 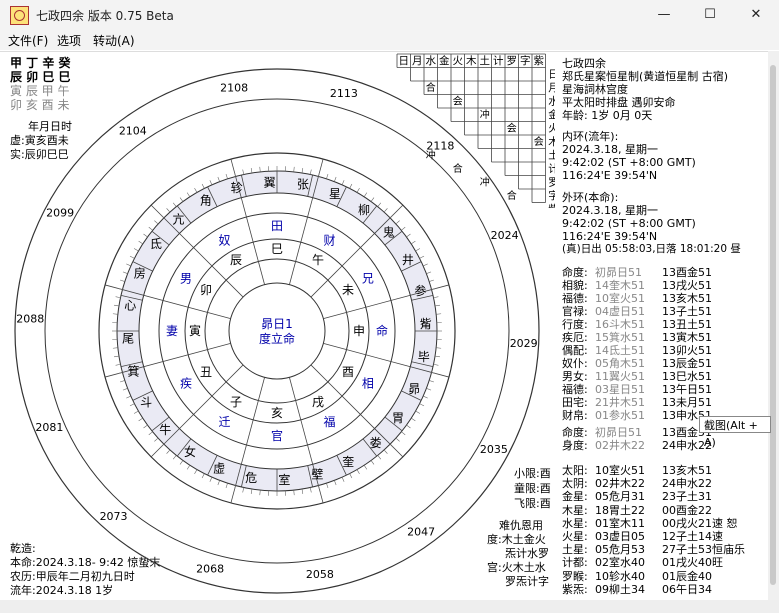 What do you see at coordinates (662, 297) in the screenshot?
I see `palace-row: 福德: 10室火51 13亥木51` at bounding box center [662, 297].